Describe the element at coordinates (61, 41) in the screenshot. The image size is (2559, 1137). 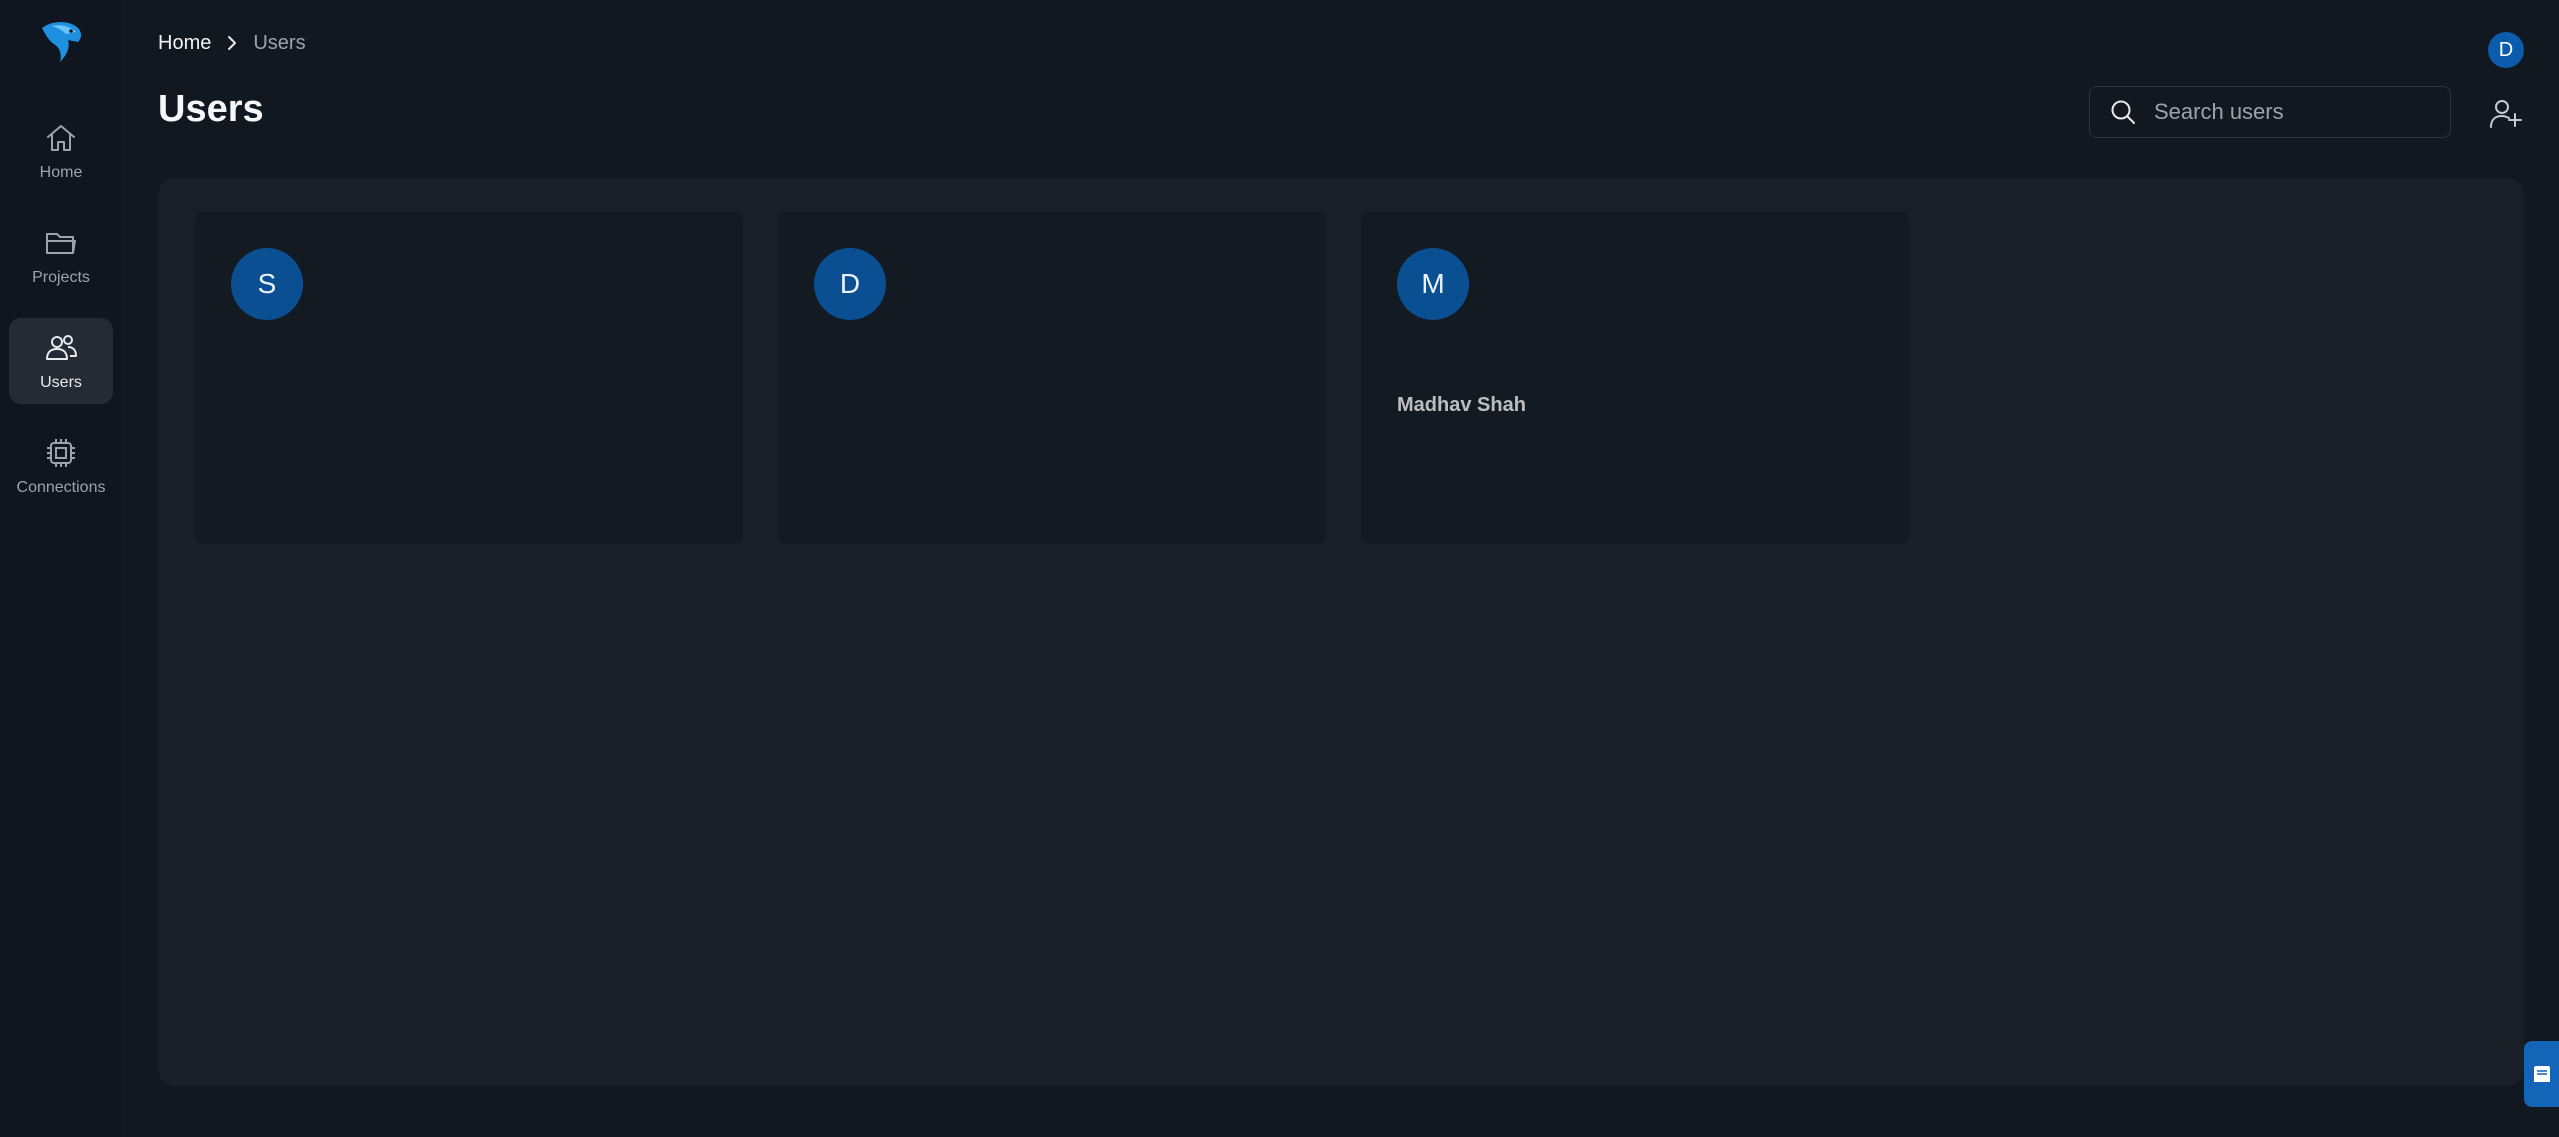
I see `falcon-logo-icon` at that location.